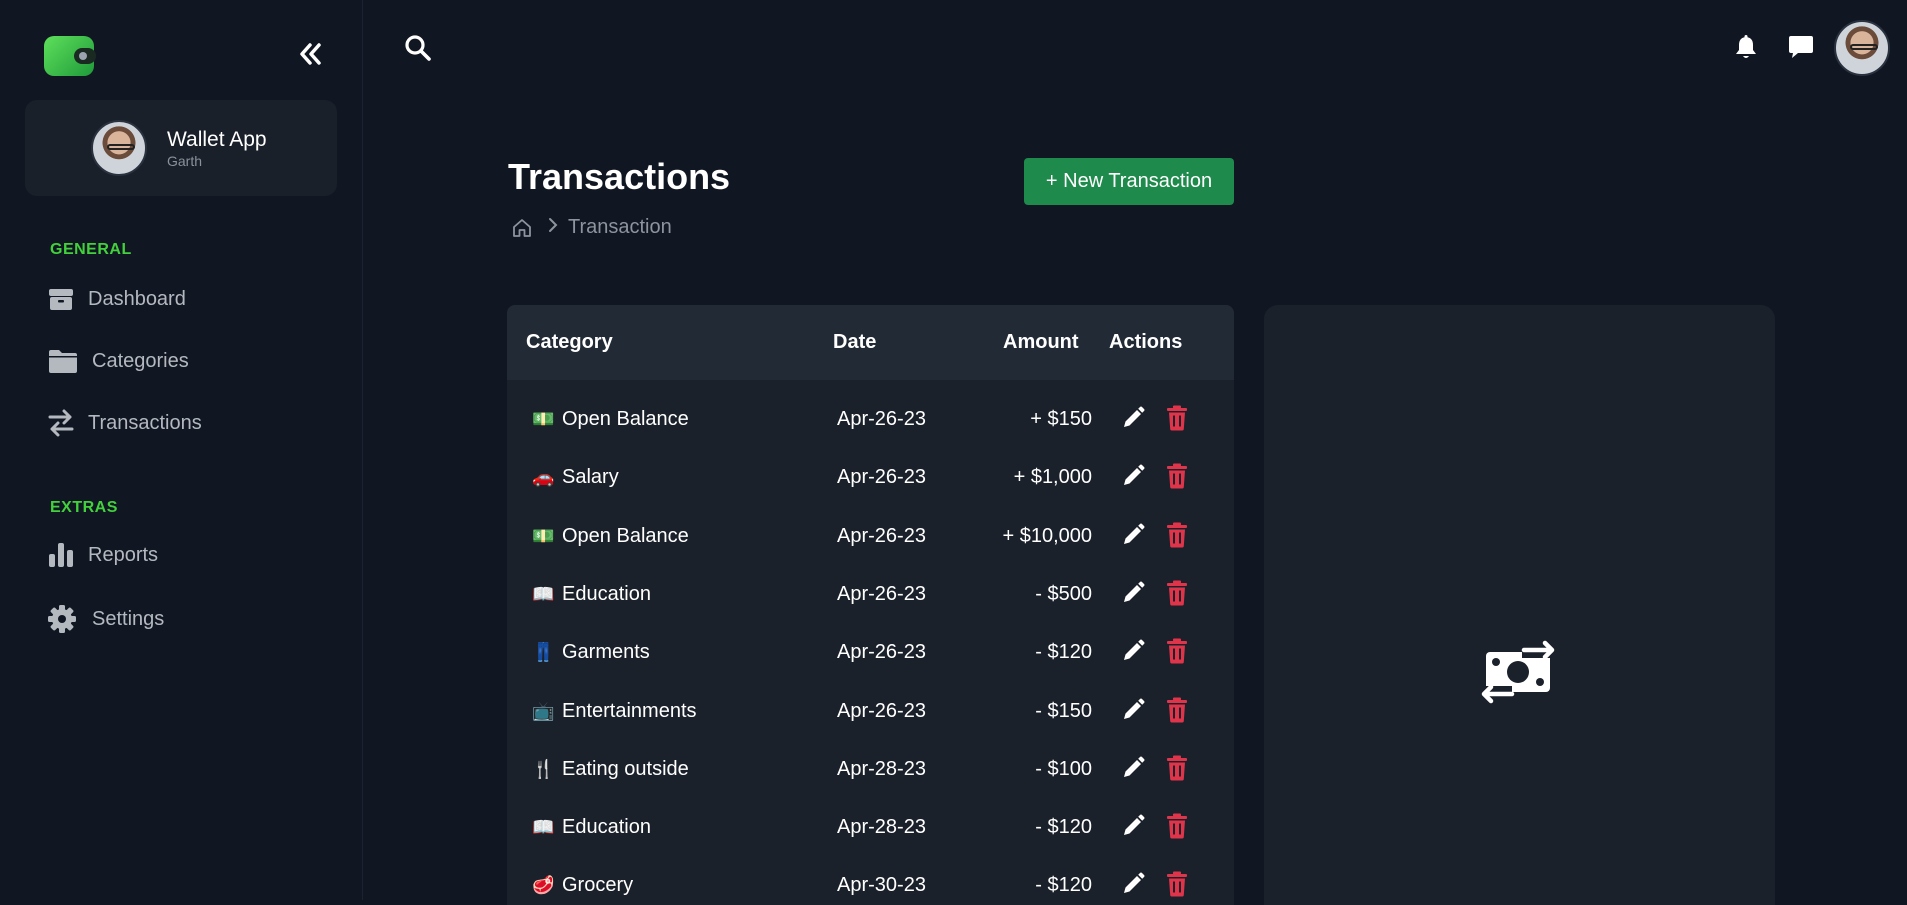 The height and width of the screenshot is (905, 1907). Describe the element at coordinates (128, 618) in the screenshot. I see `sidebar-item-label: Settings` at that location.